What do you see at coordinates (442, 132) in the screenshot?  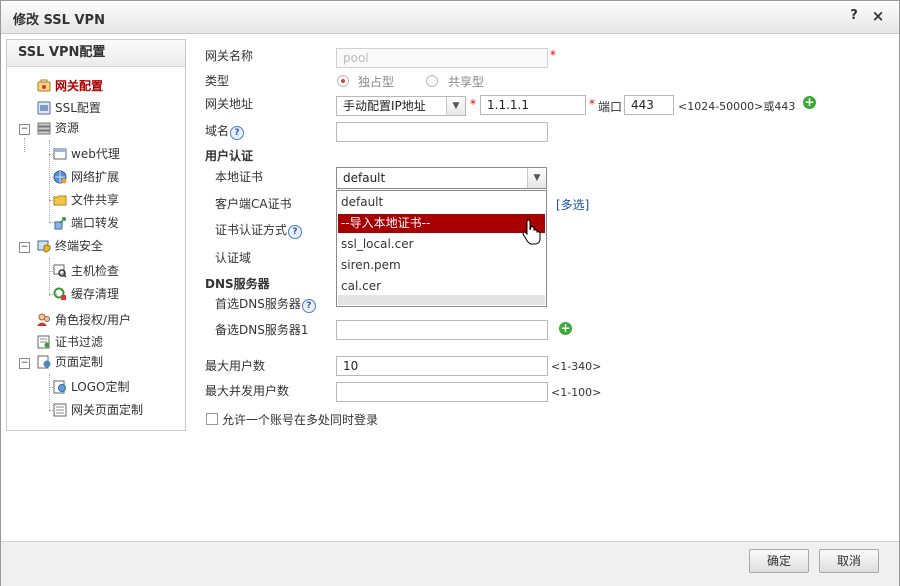 I see `domain-input` at bounding box center [442, 132].